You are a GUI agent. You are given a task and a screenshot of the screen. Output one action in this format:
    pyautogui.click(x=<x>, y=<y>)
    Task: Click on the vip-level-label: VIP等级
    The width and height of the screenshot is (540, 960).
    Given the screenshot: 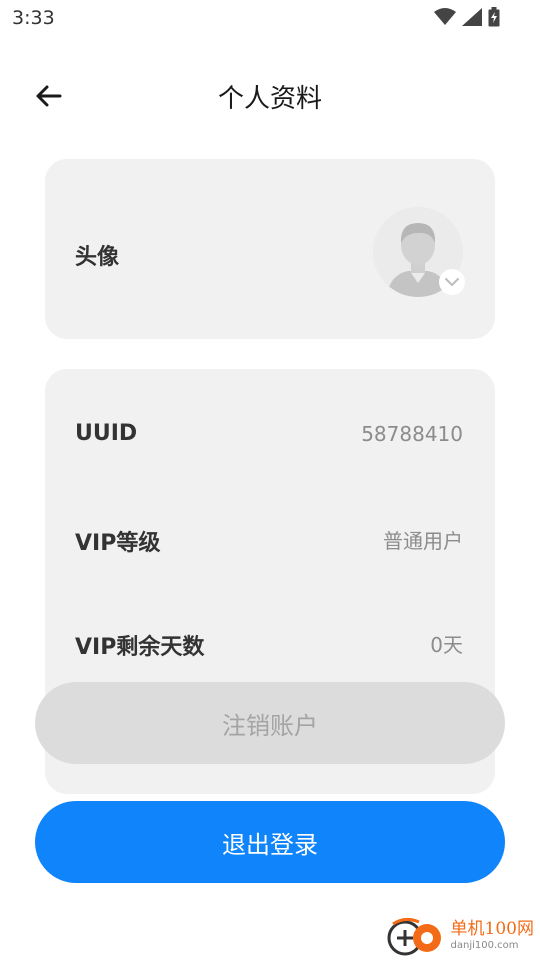 What is the action you would take?
    pyautogui.click(x=118, y=543)
    